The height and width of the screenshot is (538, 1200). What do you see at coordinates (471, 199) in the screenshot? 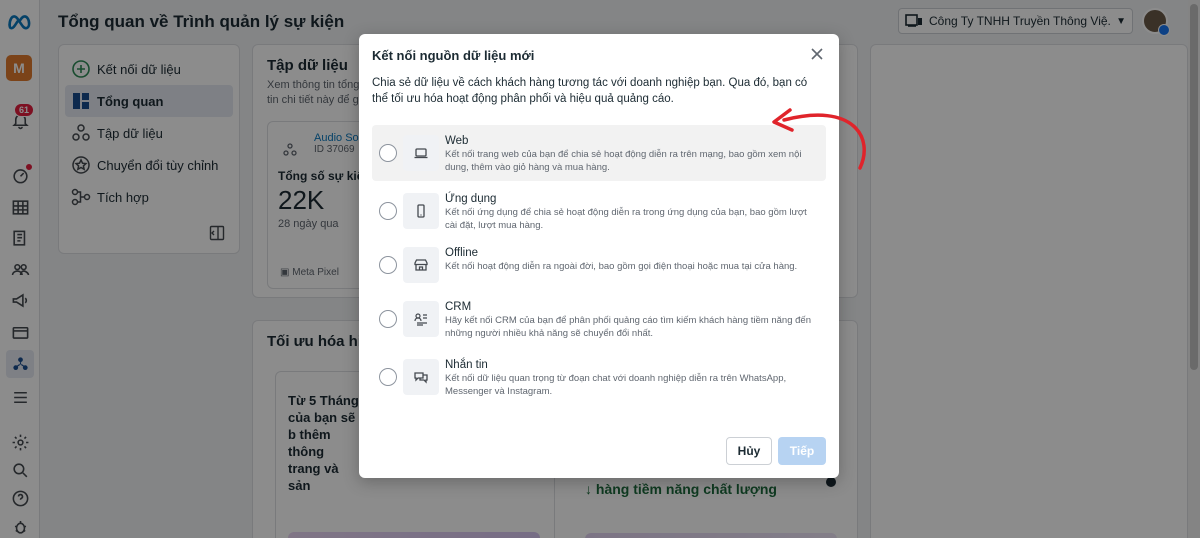
I see `option-title: Ứng dụng` at bounding box center [471, 199].